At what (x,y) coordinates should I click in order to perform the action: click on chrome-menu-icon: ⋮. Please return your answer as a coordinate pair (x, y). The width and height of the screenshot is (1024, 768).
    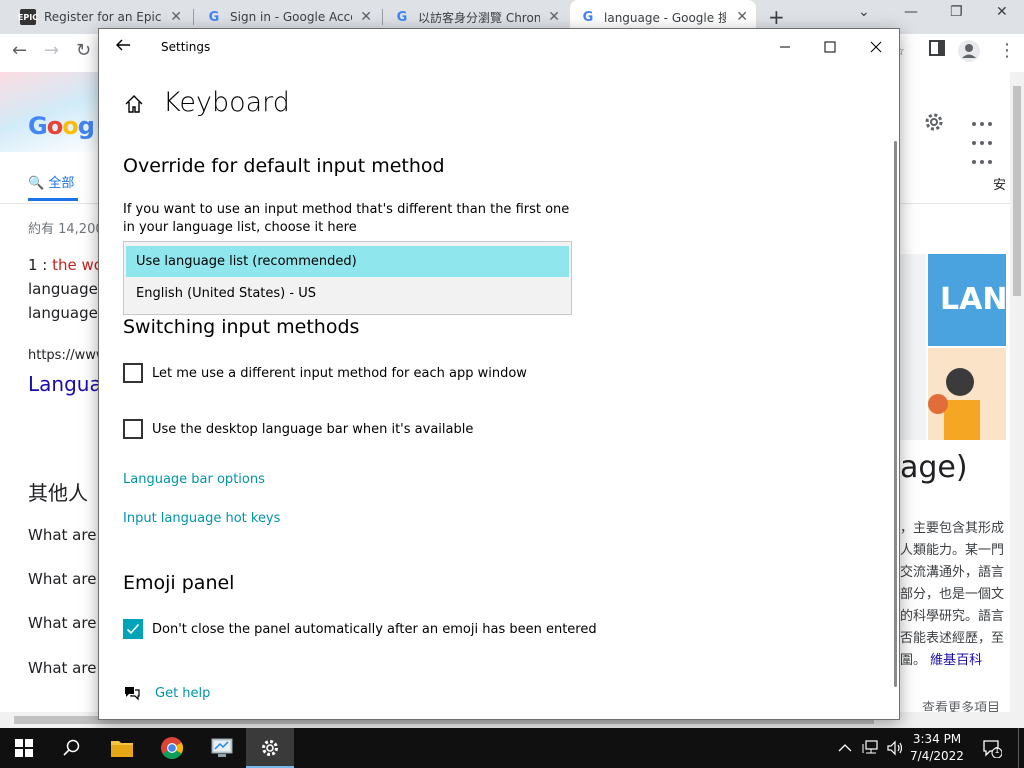
    Looking at the image, I should click on (1007, 50).